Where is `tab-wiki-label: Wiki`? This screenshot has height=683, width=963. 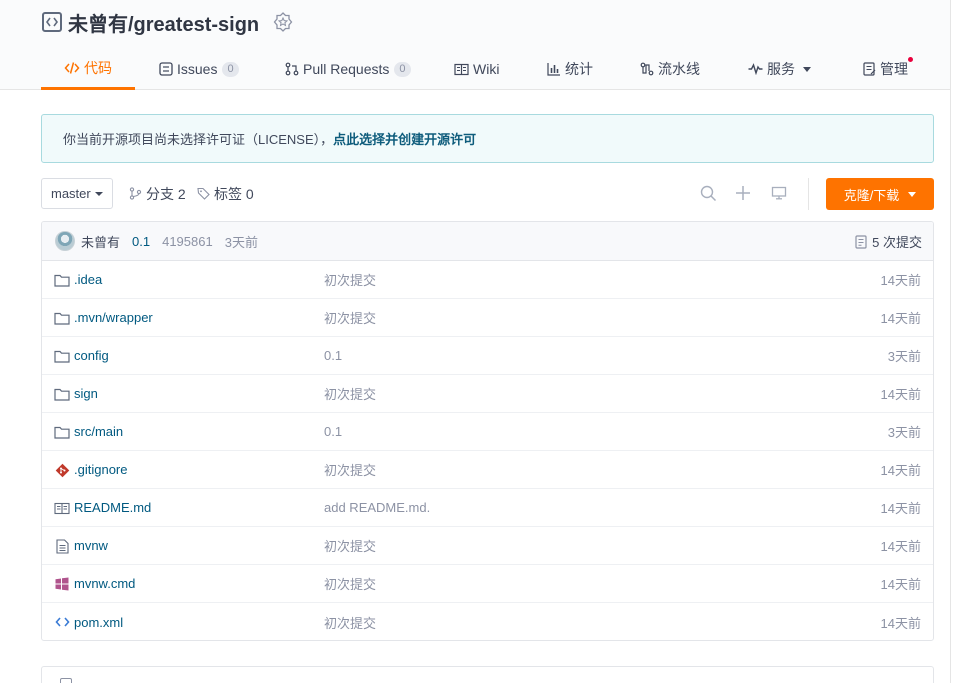 tab-wiki-label: Wiki is located at coordinates (486, 69).